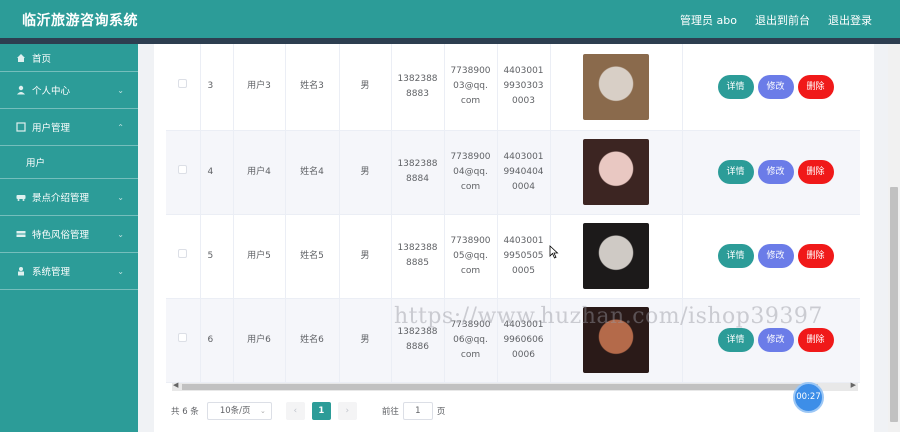  I want to click on chevron-up-icon: ⌃, so click(120, 127).